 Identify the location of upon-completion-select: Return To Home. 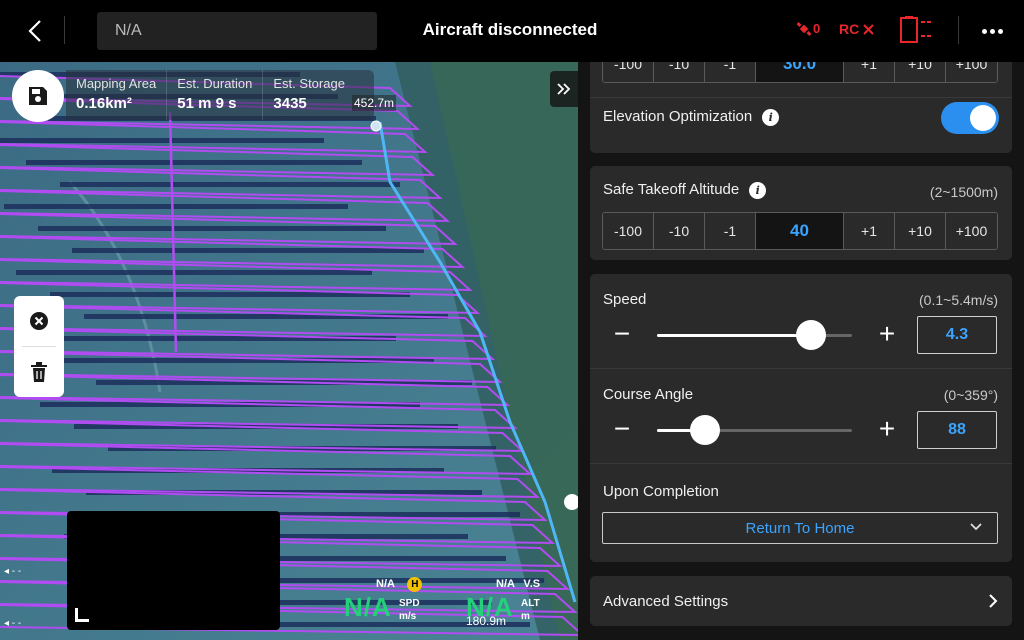
(800, 528).